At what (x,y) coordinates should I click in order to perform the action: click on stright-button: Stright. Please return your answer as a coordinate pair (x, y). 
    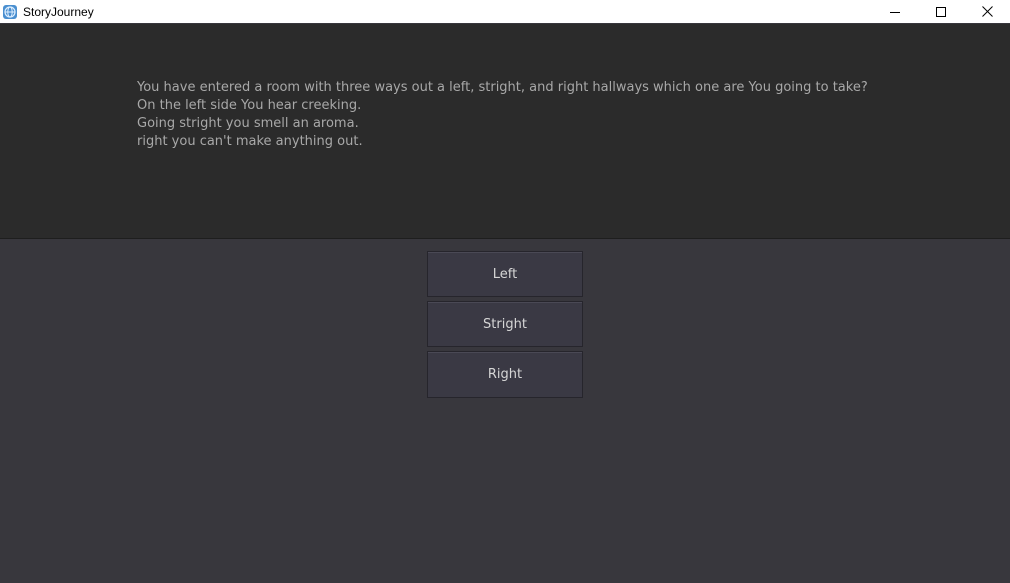
    Looking at the image, I should click on (505, 324).